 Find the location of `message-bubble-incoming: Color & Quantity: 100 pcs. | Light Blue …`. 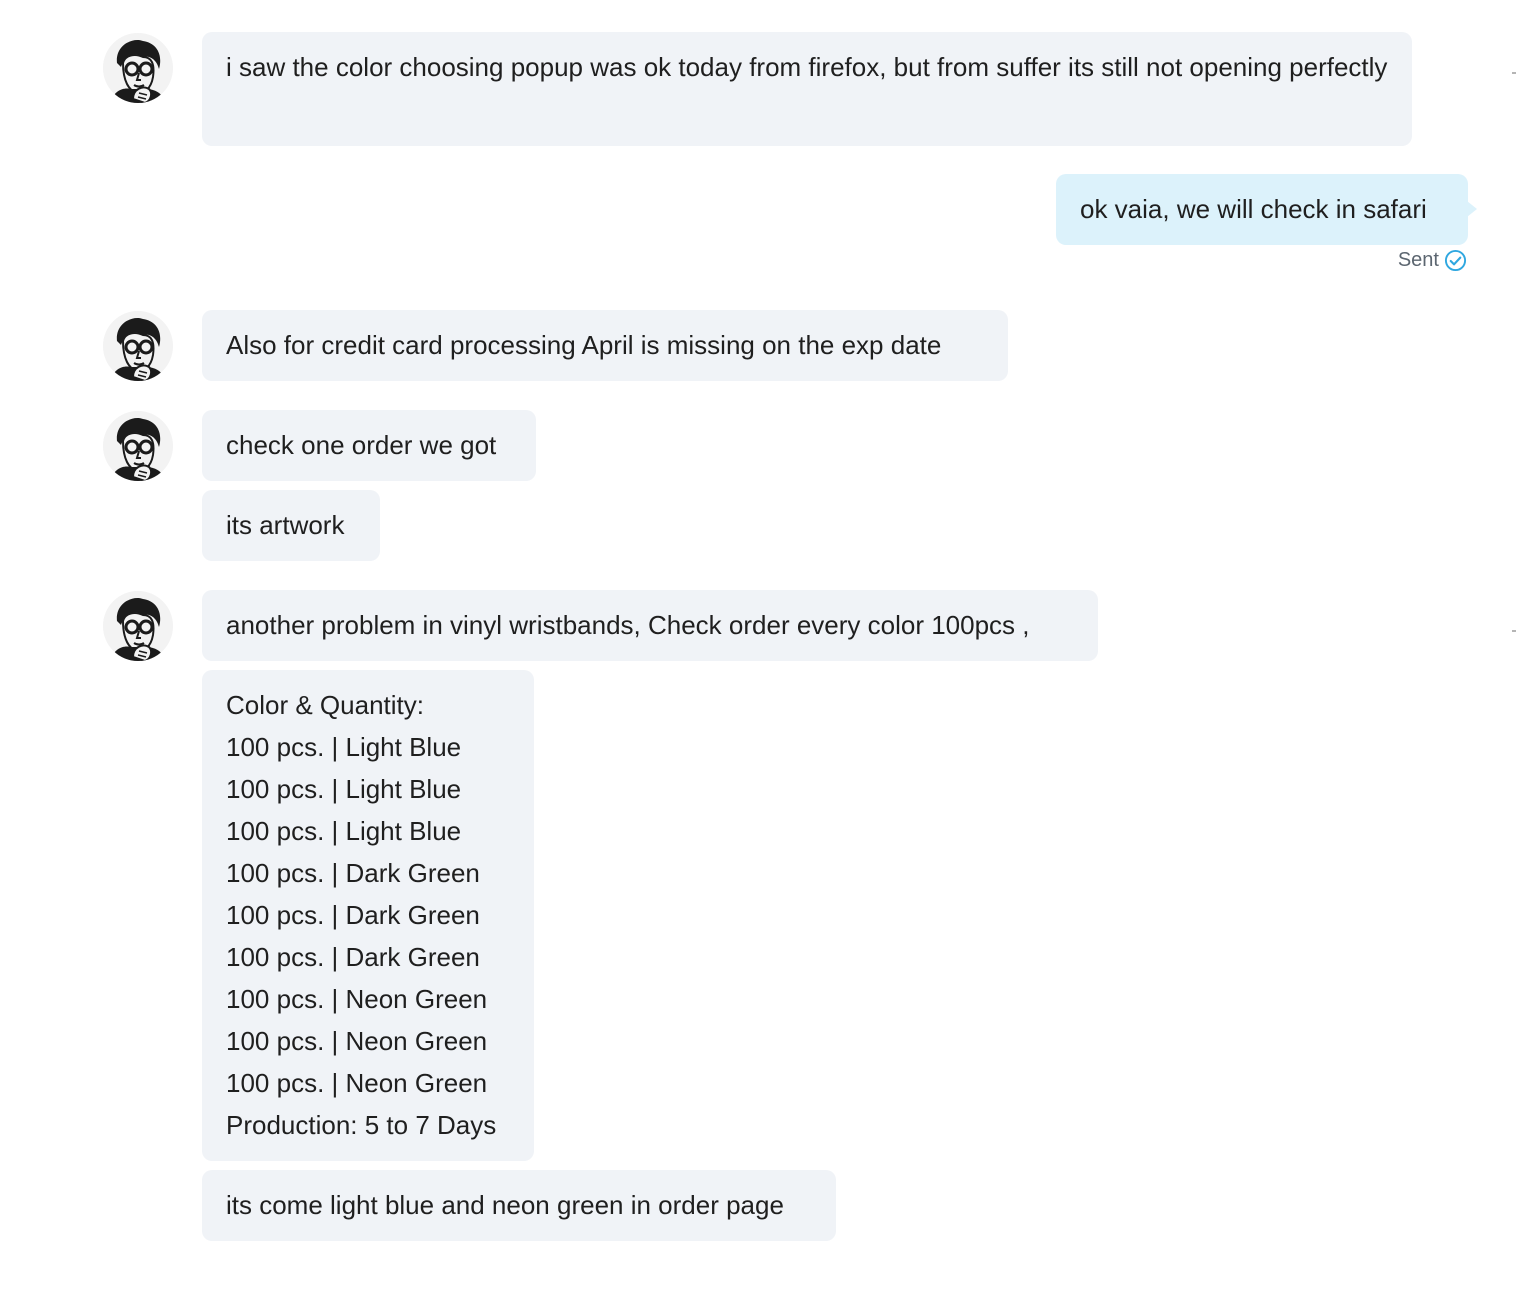

message-bubble-incoming: Color & Quantity: 100 pcs. | Light Blue … is located at coordinates (368, 915).